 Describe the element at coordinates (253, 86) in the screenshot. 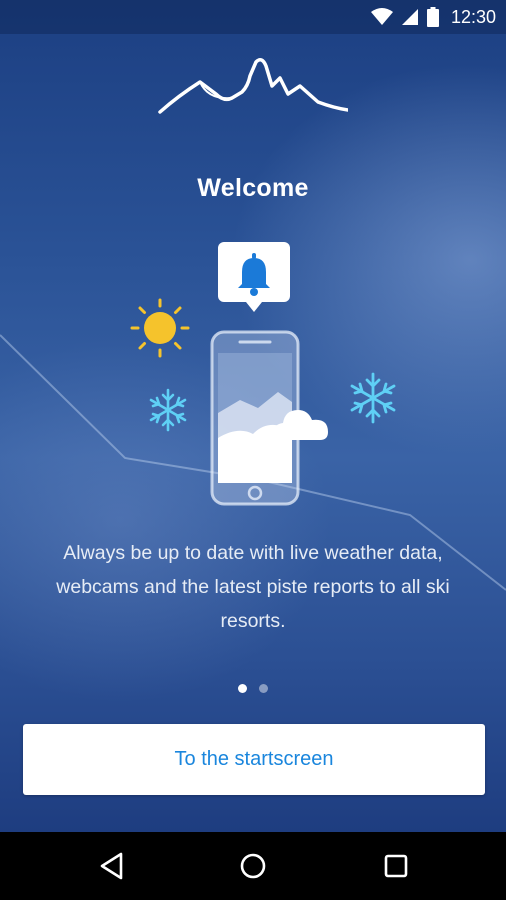

I see `mountain-logo-icon` at that location.